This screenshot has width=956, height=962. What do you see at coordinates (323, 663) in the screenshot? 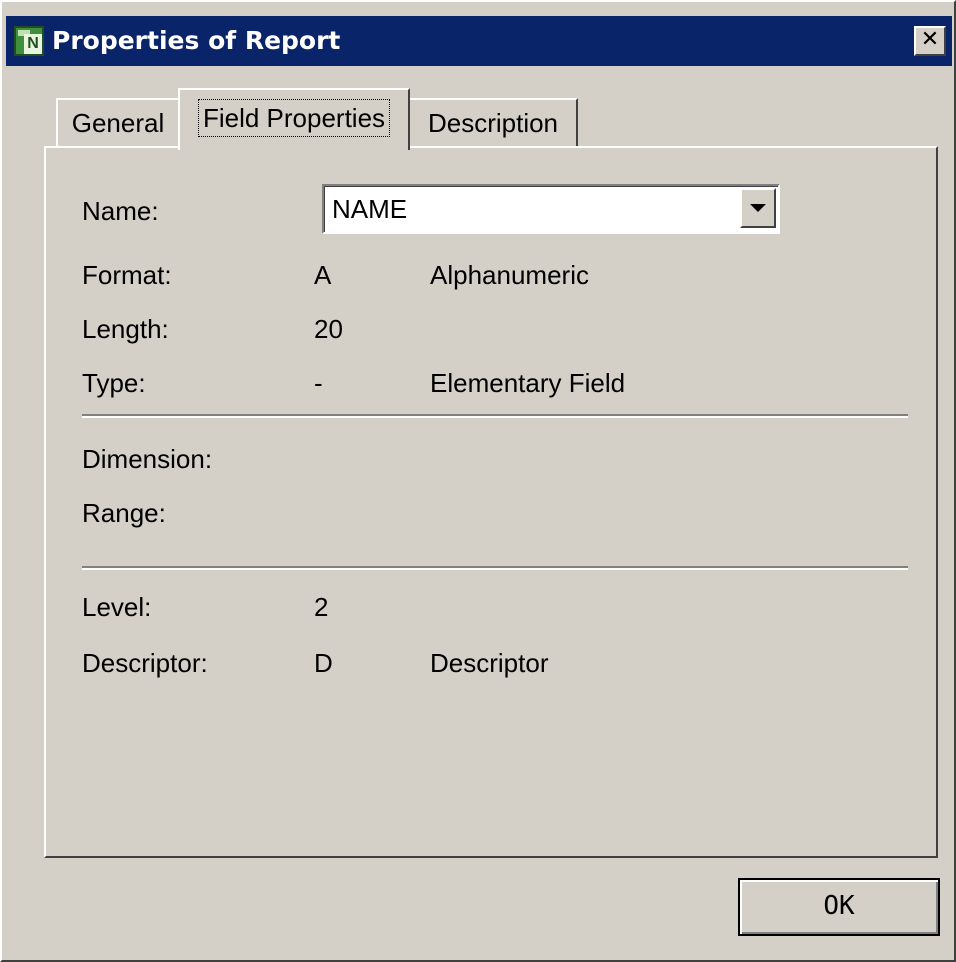
I see `descriptor-code: D` at bounding box center [323, 663].